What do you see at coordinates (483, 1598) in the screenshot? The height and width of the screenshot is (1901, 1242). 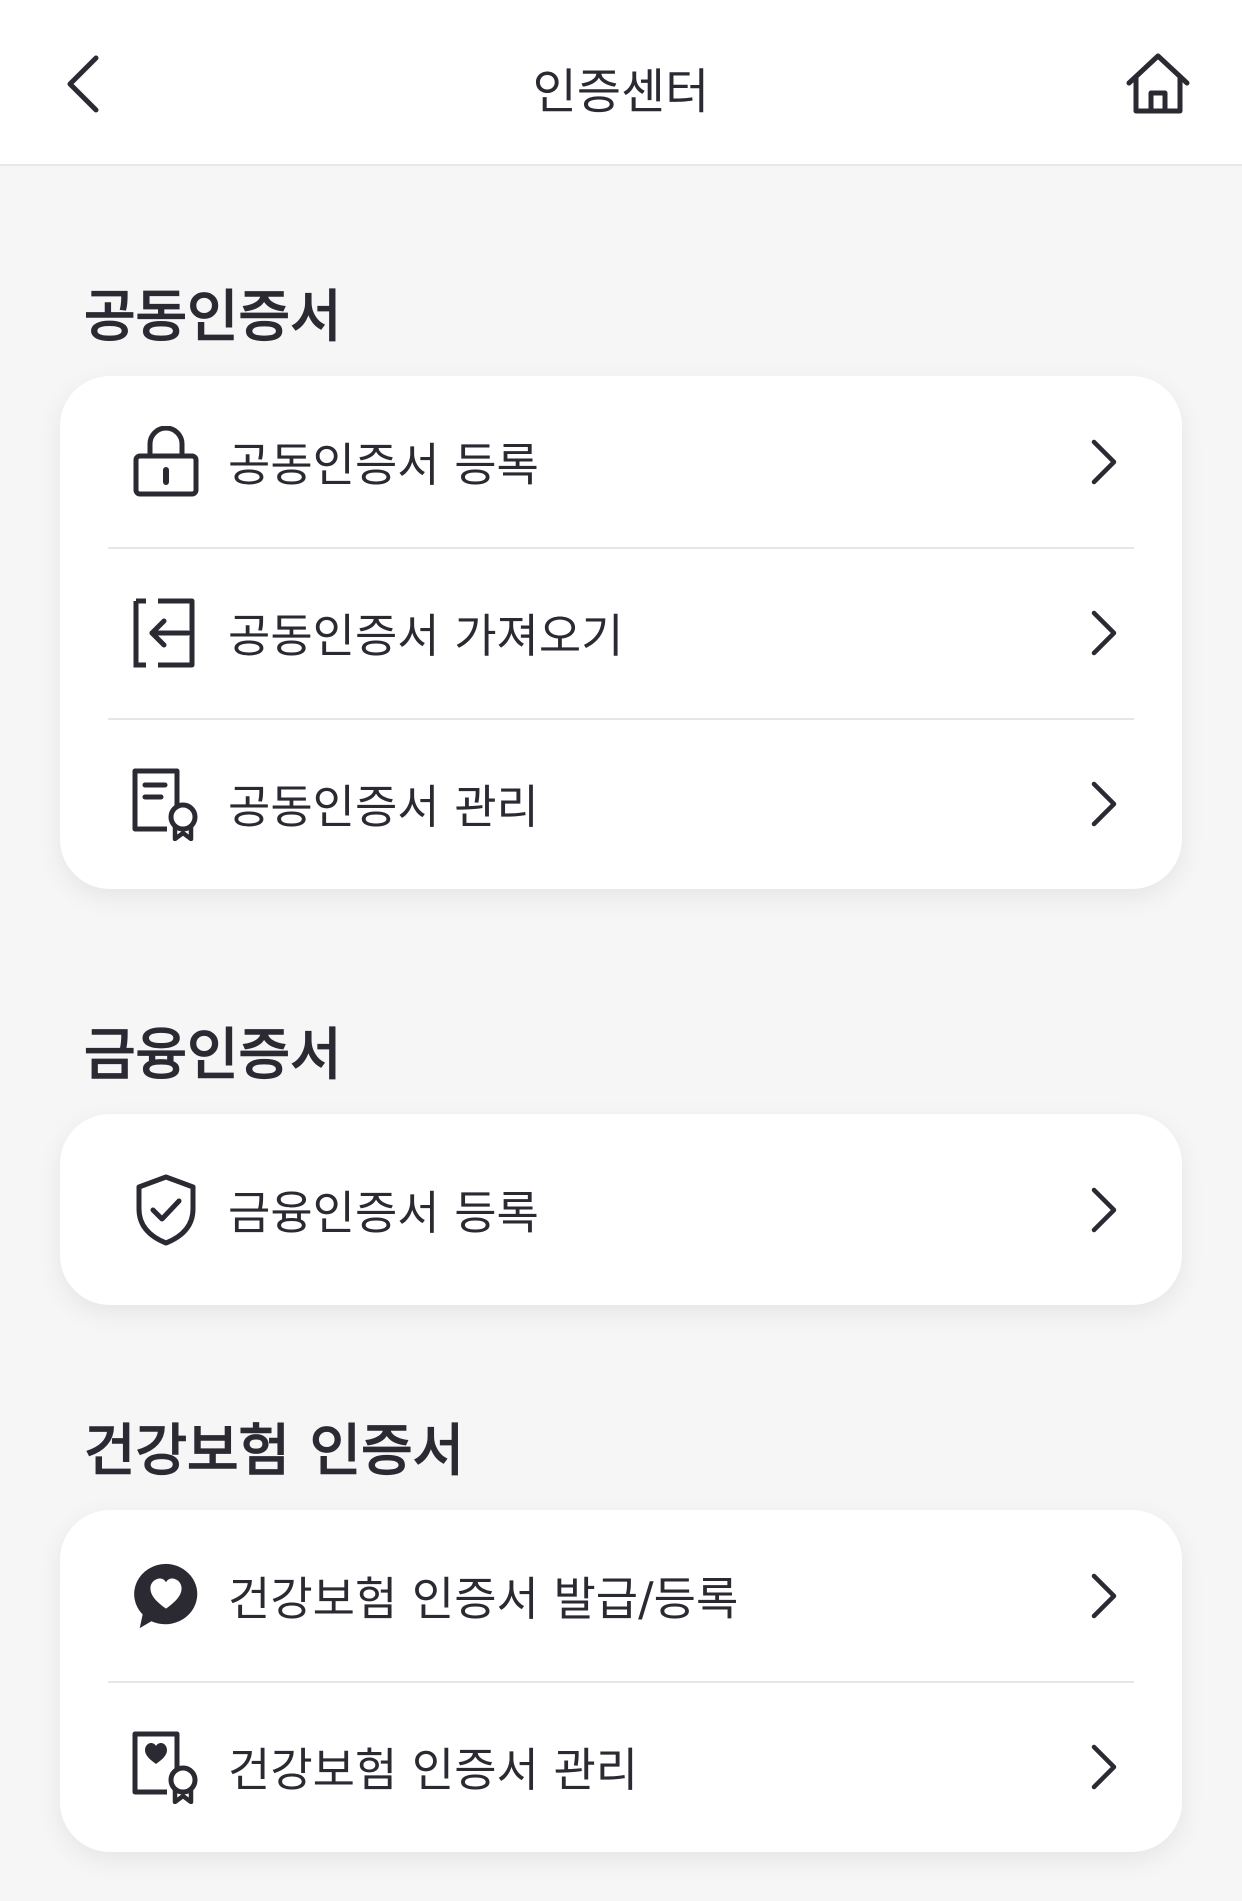 I see `item-label: 건강보험 인증서 발급/등록` at bounding box center [483, 1598].